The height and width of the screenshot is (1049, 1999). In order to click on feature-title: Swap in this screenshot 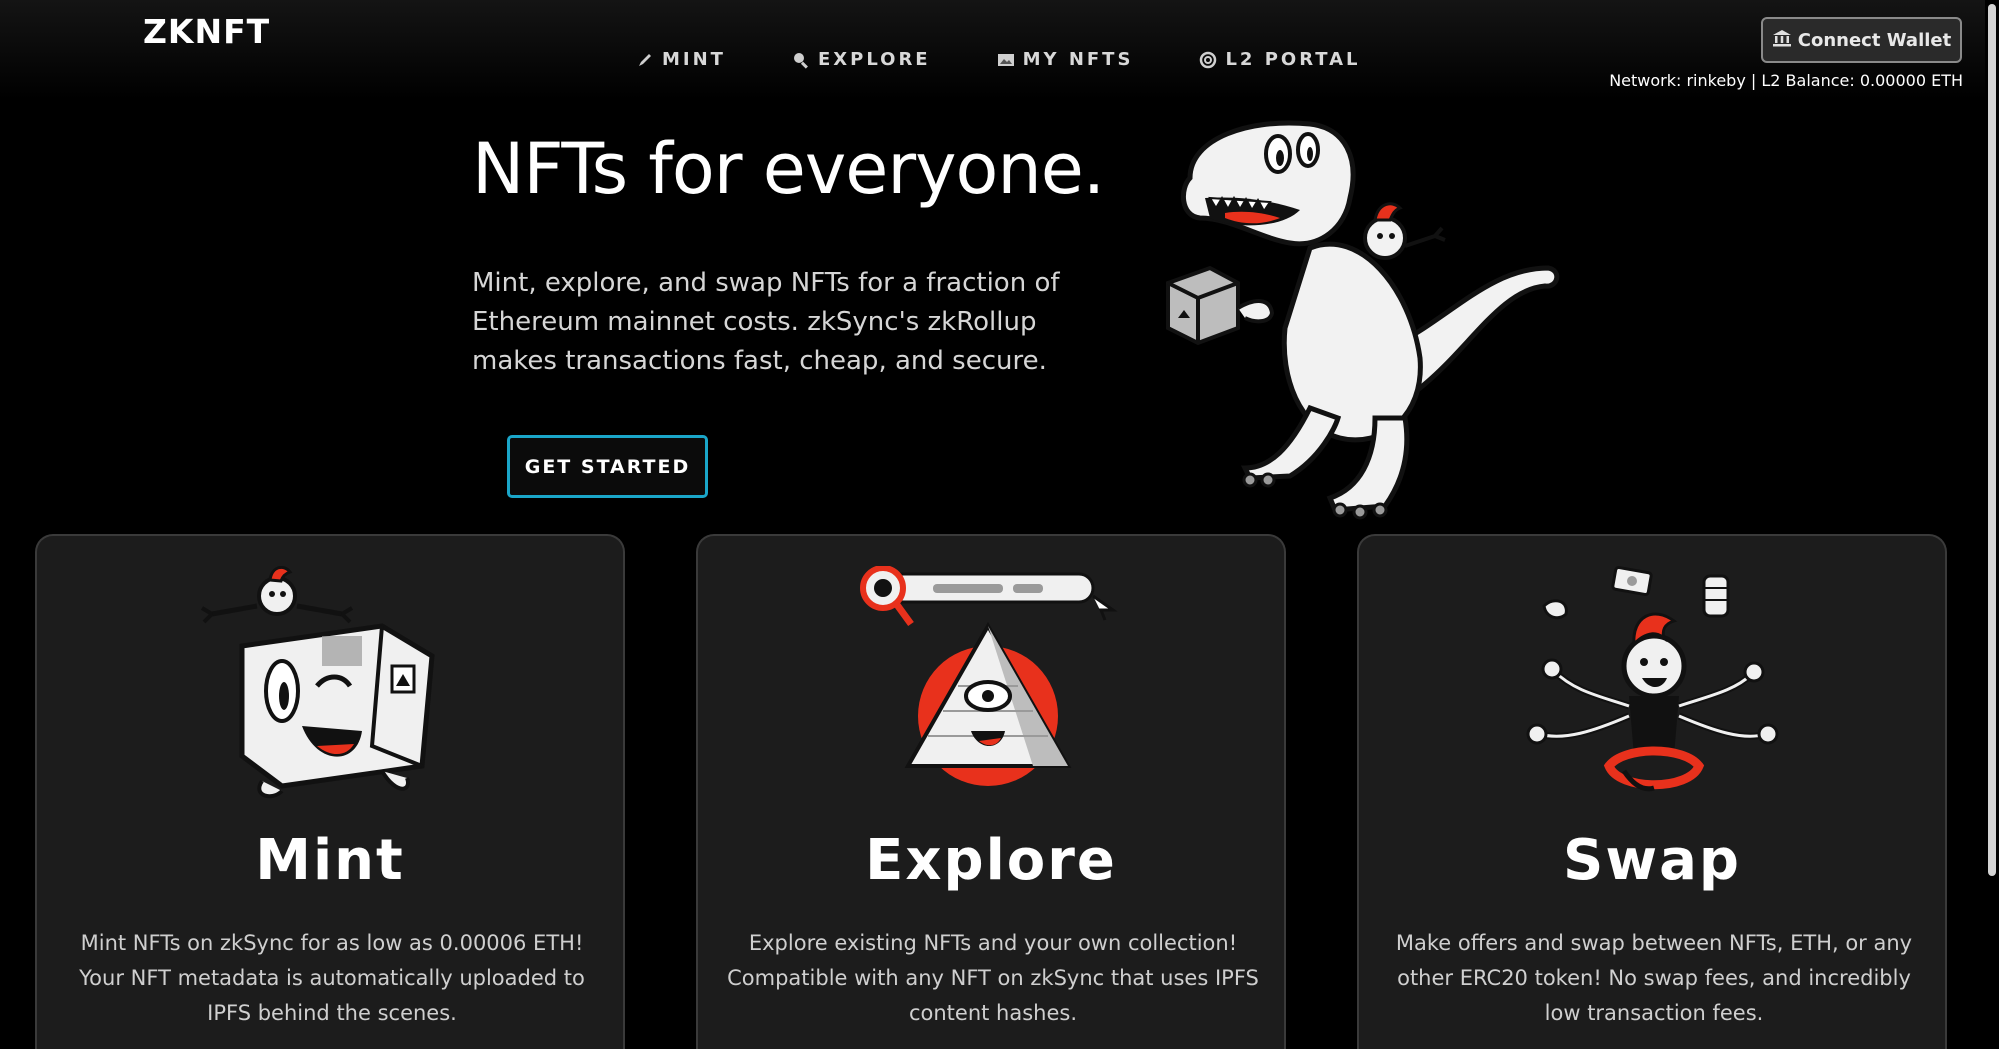, I will do `click(1652, 860)`.